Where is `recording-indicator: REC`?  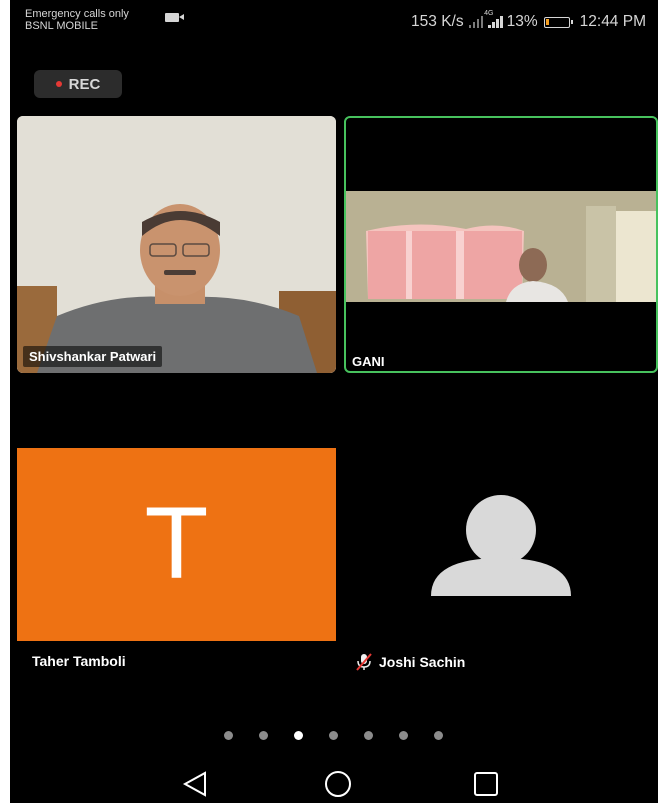 recording-indicator: REC is located at coordinates (78, 84).